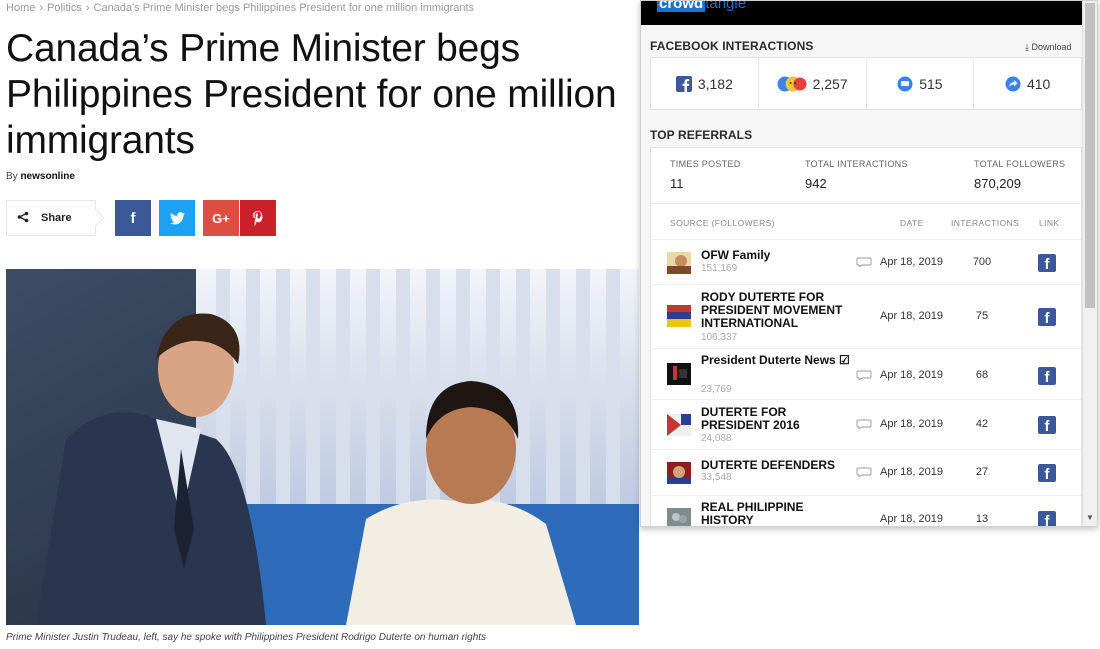 The width and height of the screenshot is (1100, 649). I want to click on facebook-icon: f, so click(133, 218).